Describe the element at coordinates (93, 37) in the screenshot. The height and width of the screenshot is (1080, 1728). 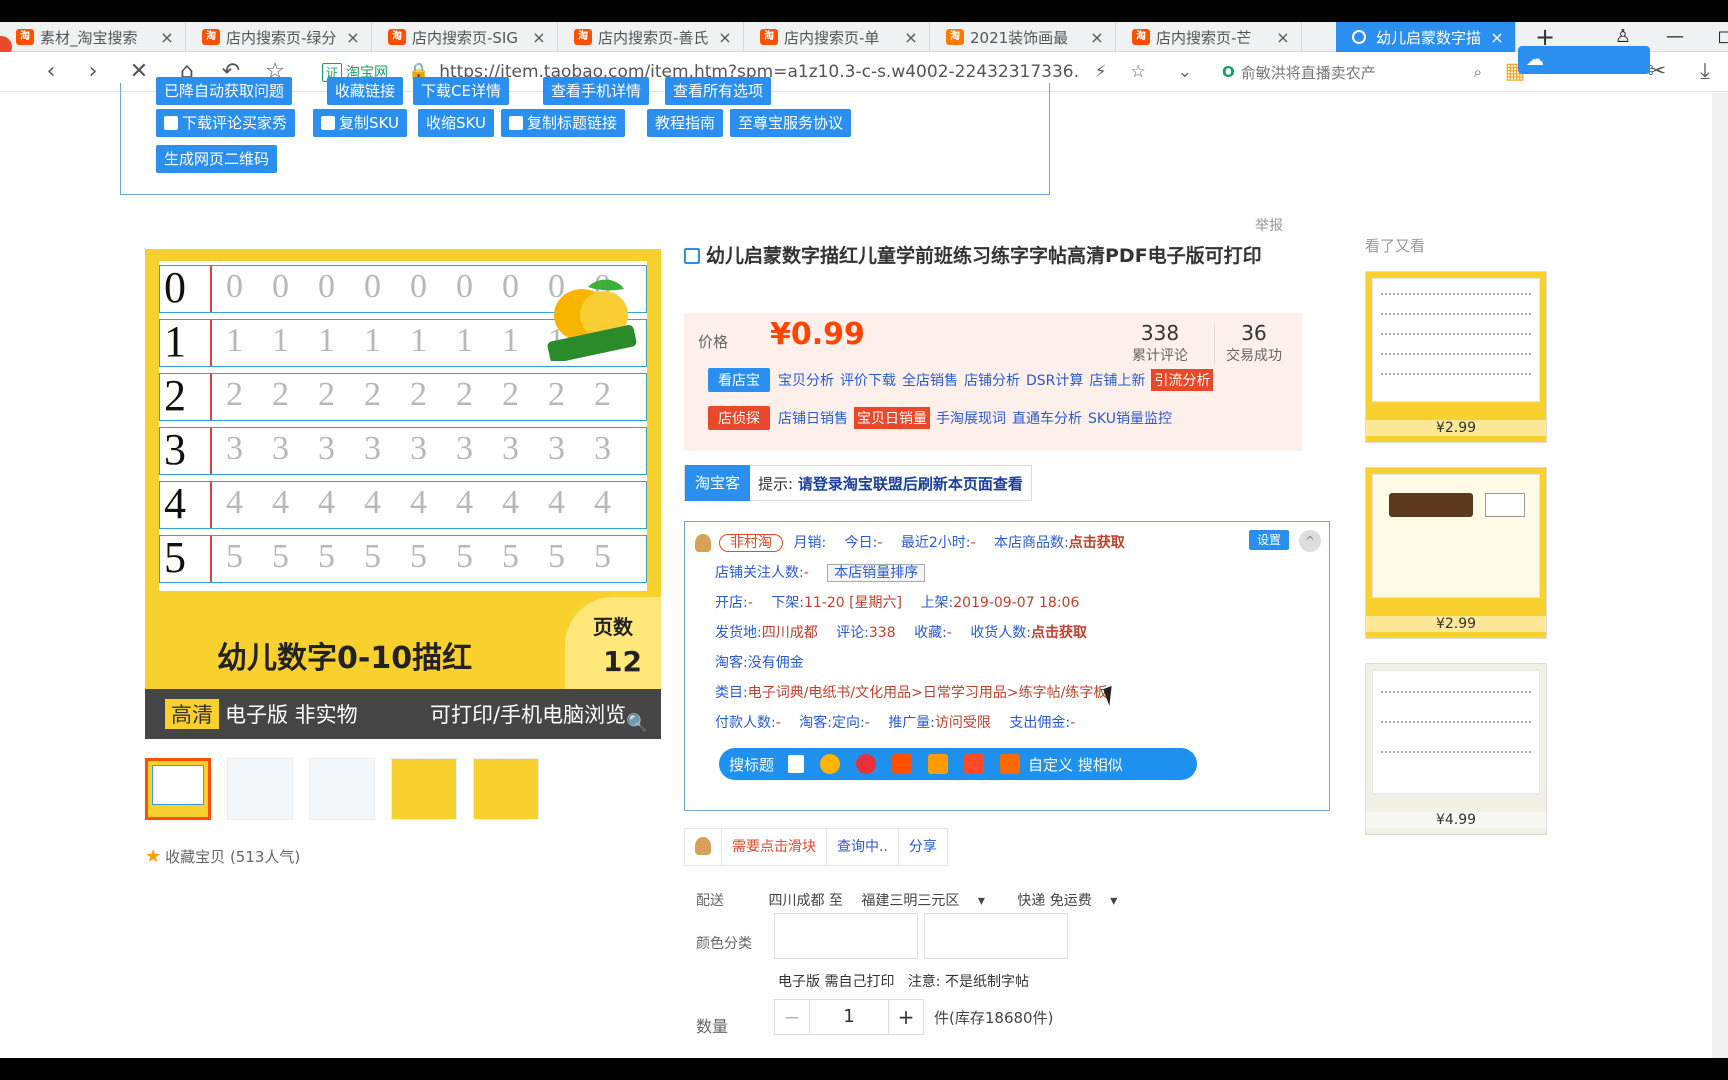
I see `tab-0: 淘素材_淘宝搜索 ×` at that location.